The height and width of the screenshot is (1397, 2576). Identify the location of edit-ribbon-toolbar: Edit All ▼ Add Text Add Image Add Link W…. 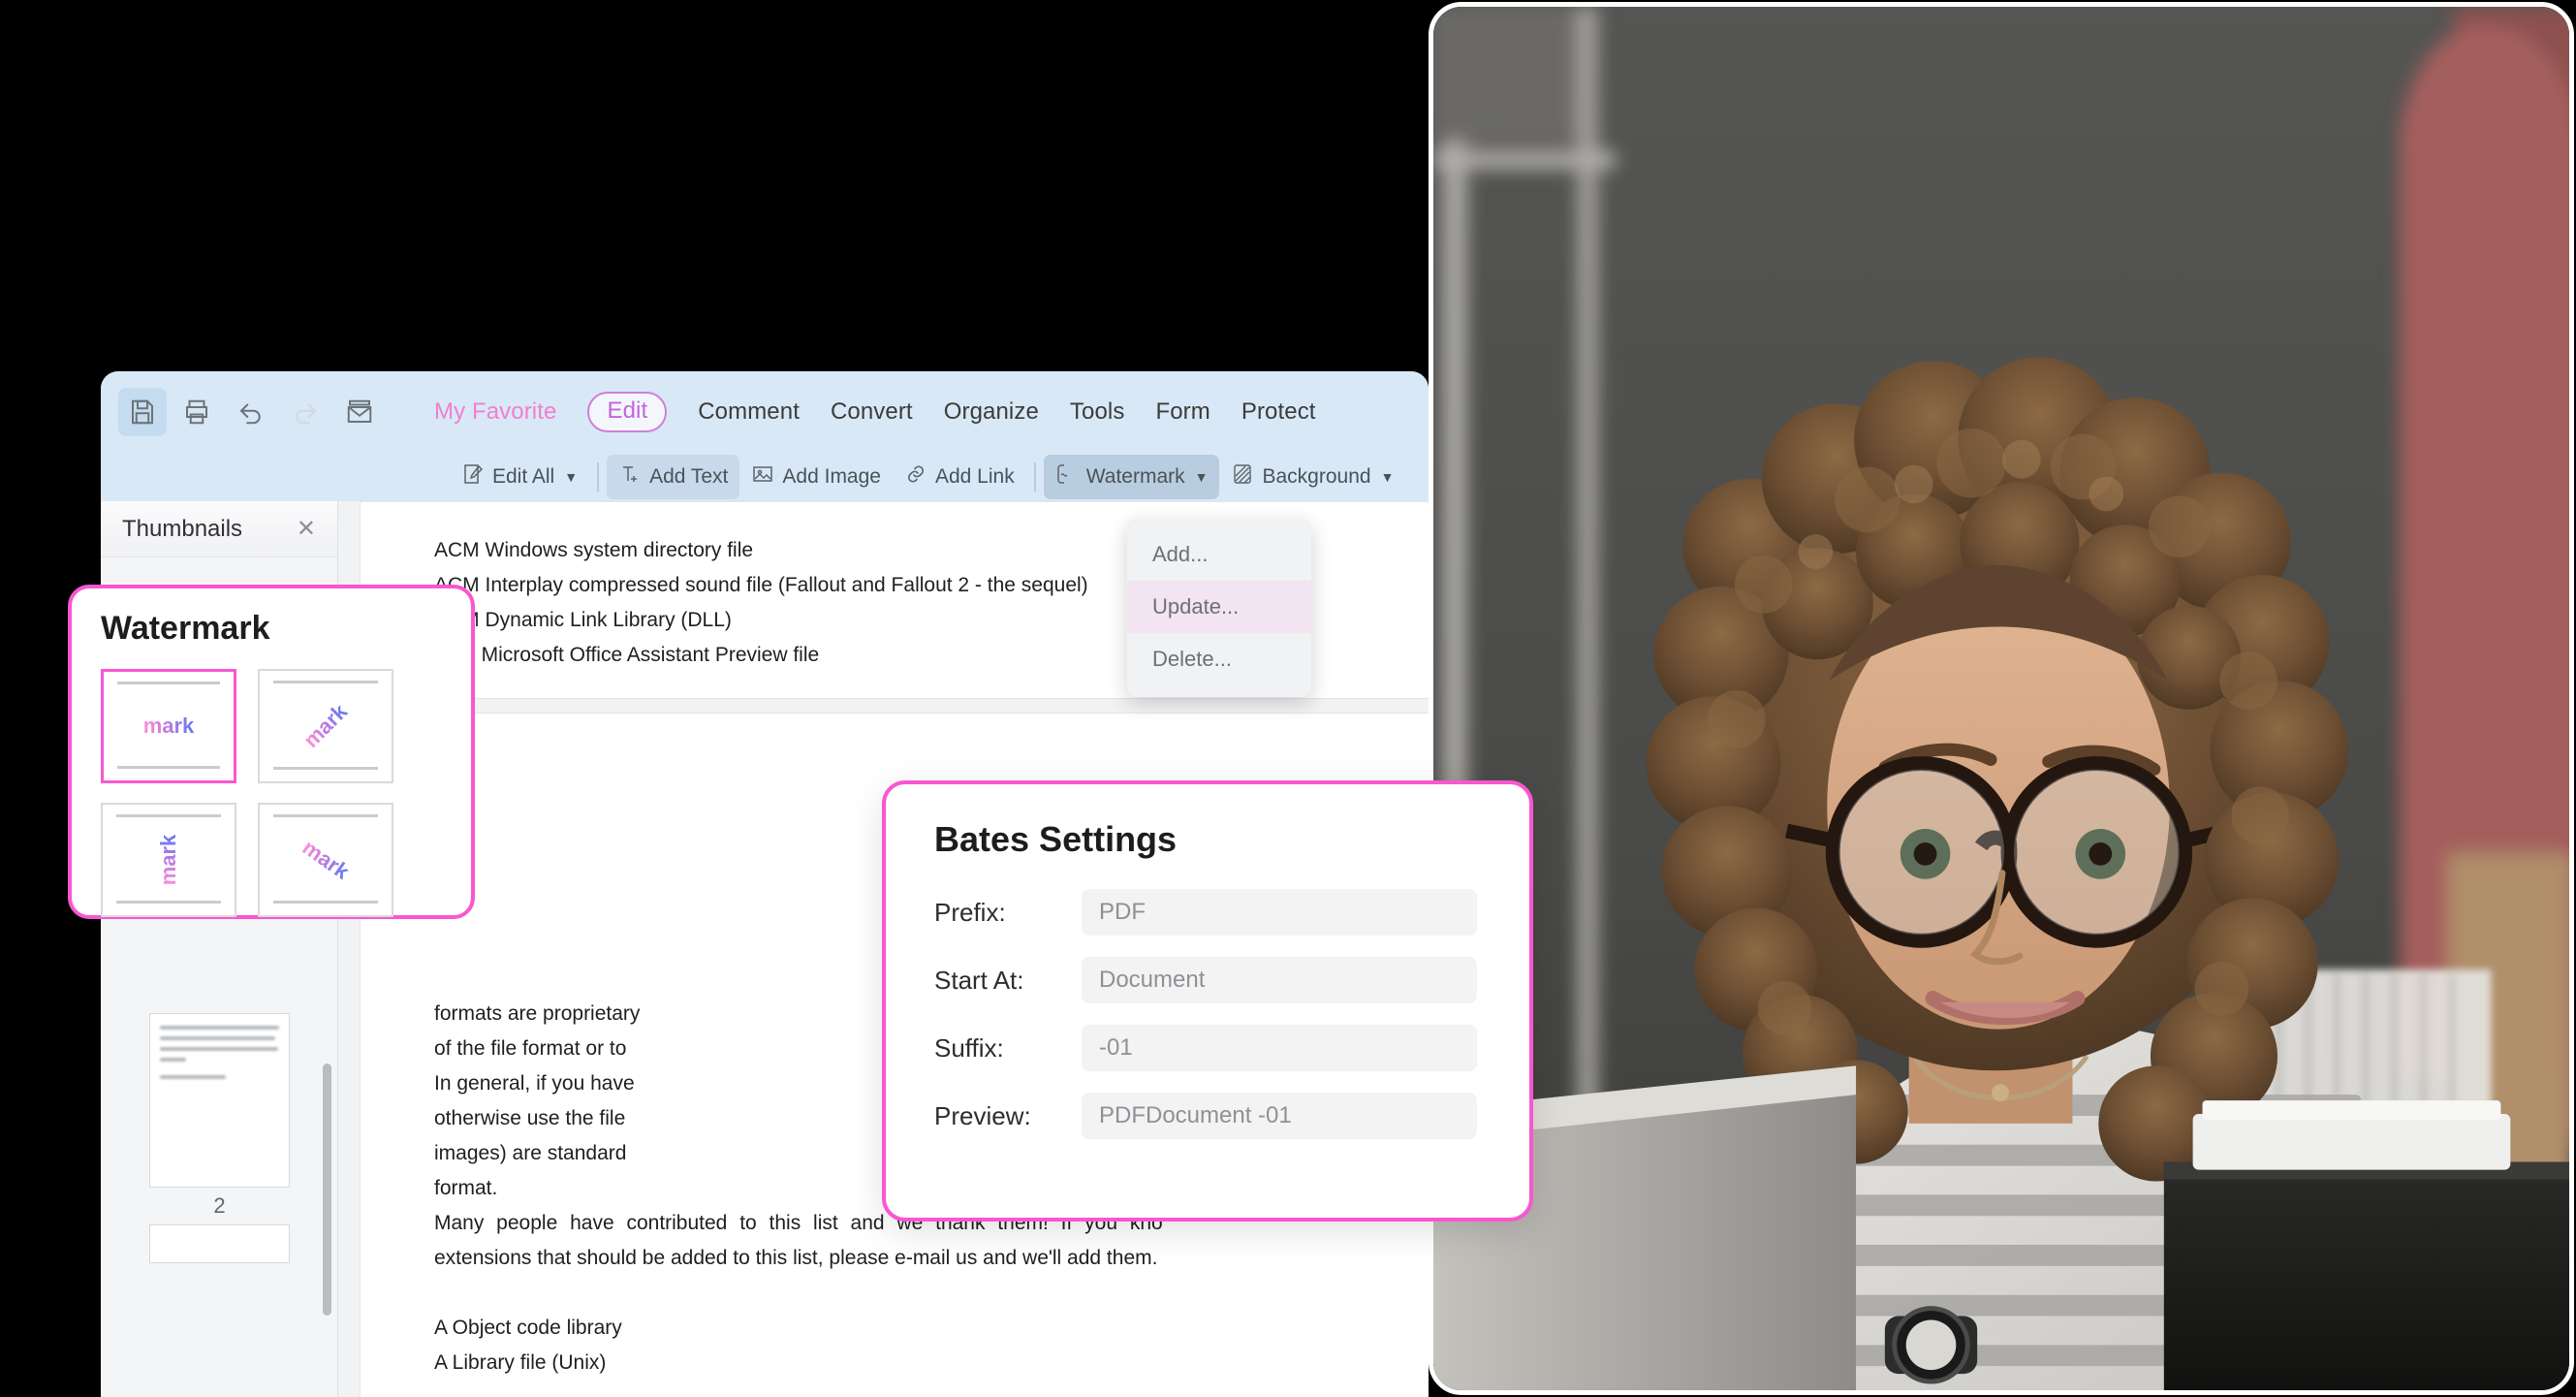
(765, 477).